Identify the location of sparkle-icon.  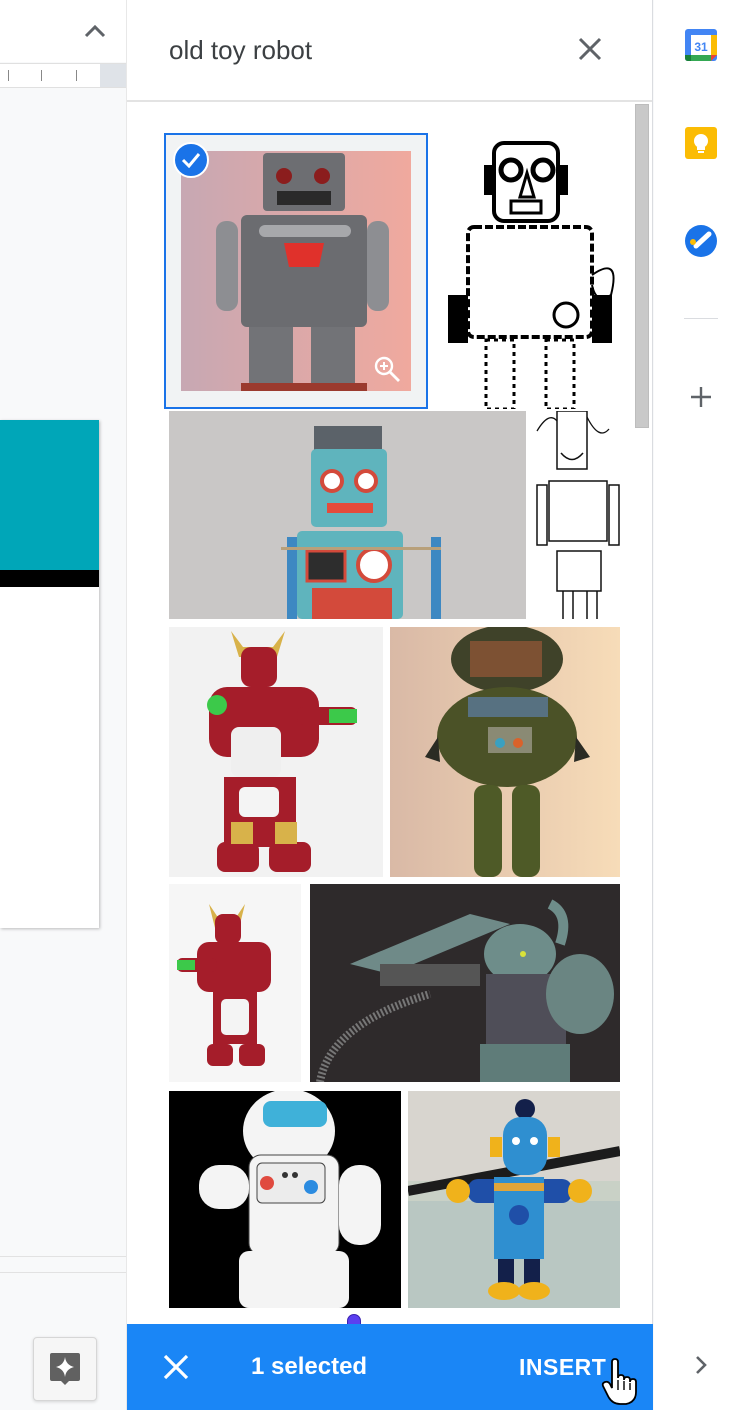
(65, 1369).